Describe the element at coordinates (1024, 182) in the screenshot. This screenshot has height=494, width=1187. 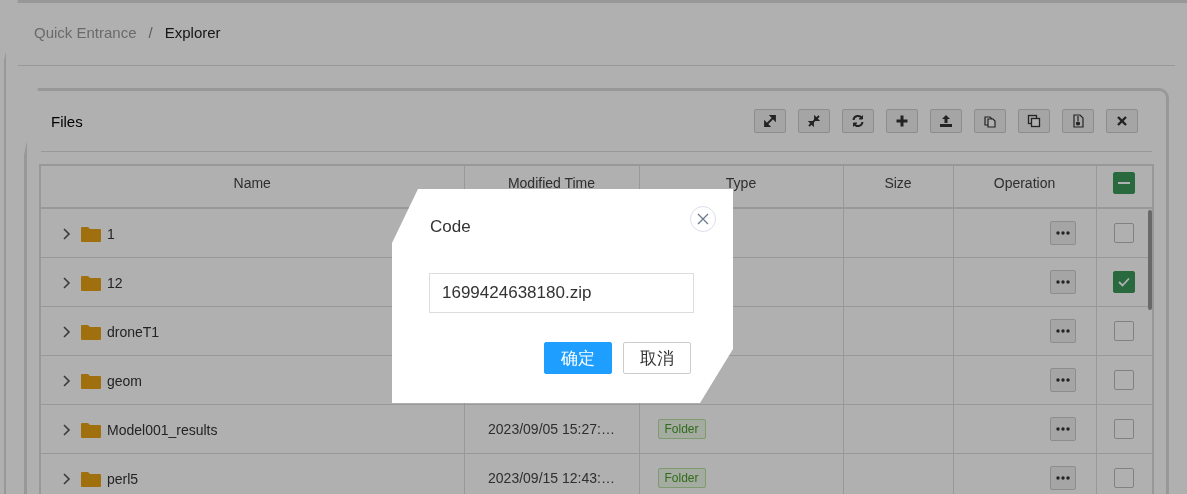
I see `column-header: Operation` at that location.